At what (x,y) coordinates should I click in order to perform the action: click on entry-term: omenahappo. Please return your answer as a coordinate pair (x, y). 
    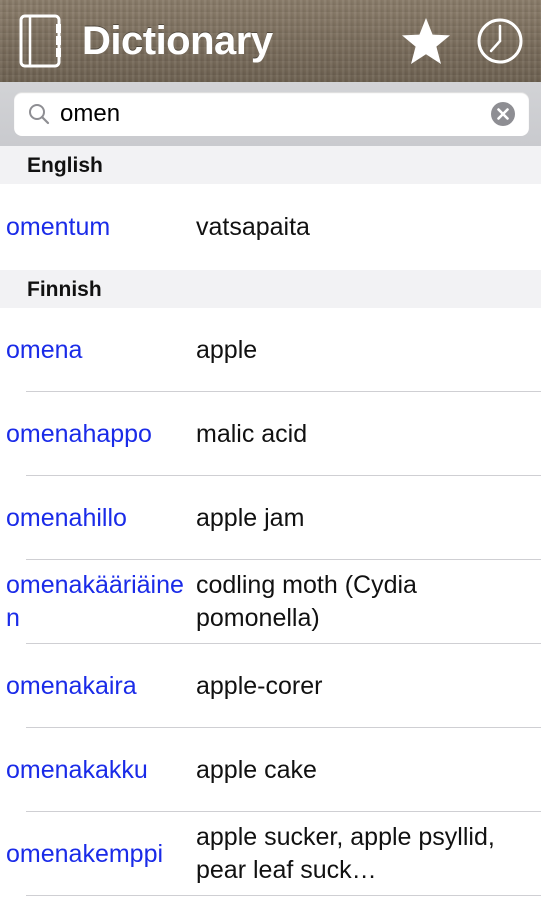
    Looking at the image, I should click on (79, 433).